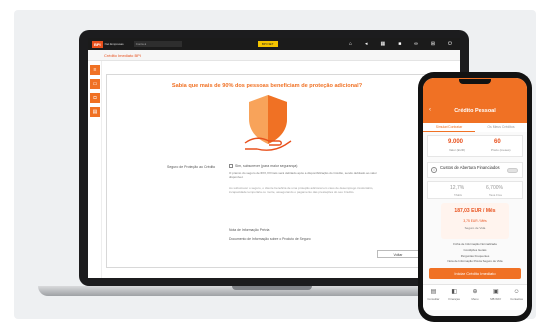 The height and width of the screenshot is (331, 547). What do you see at coordinates (95, 84) in the screenshot?
I see `folder-icon: ▭` at bounding box center [95, 84].